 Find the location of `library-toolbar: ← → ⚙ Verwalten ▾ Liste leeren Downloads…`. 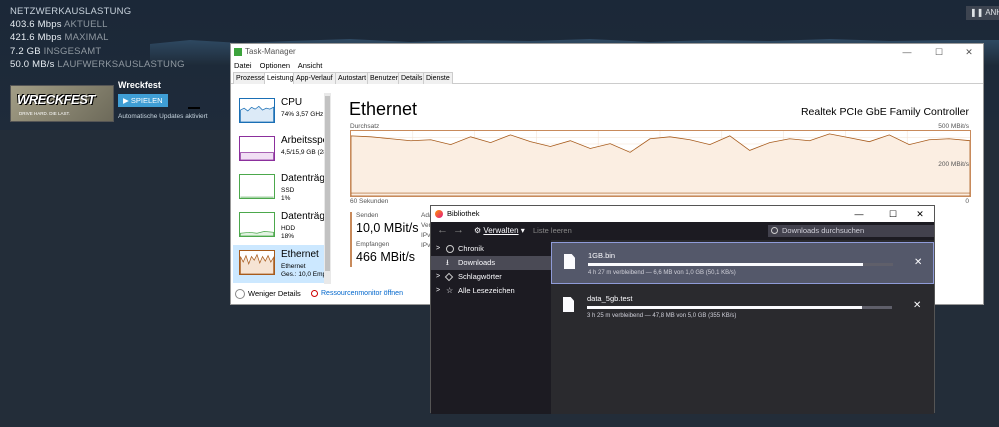

library-toolbar: ← → ⚙ Verwalten ▾ Liste leeren Downloads… is located at coordinates (682, 231).